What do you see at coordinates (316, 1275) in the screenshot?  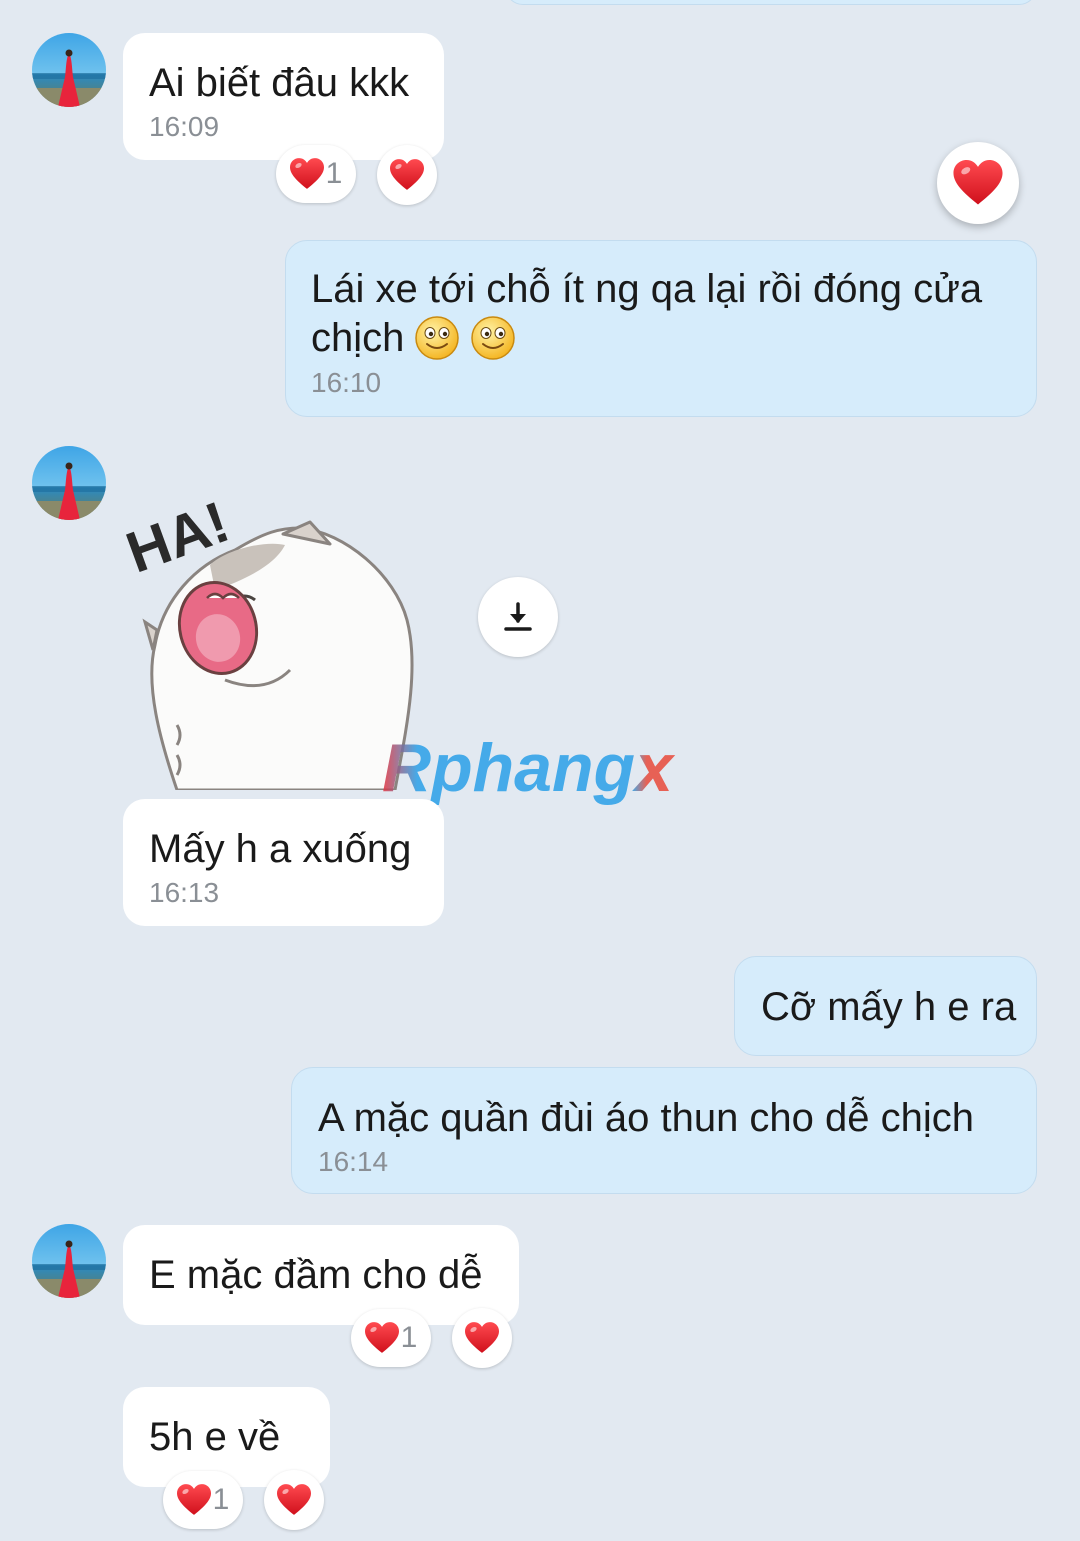 I see `message-text: E mặc đầm cho dễ` at bounding box center [316, 1275].